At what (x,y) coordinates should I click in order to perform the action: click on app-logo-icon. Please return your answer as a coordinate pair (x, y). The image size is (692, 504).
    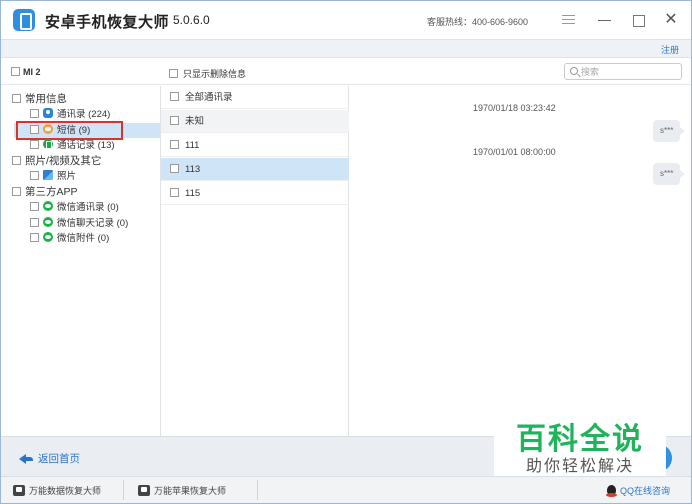
    Looking at the image, I should click on (24, 20).